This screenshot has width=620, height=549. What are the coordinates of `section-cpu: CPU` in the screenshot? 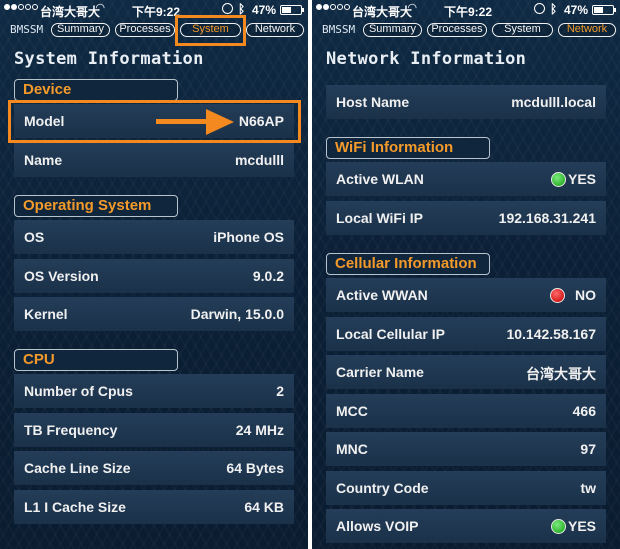 It's located at (96, 360).